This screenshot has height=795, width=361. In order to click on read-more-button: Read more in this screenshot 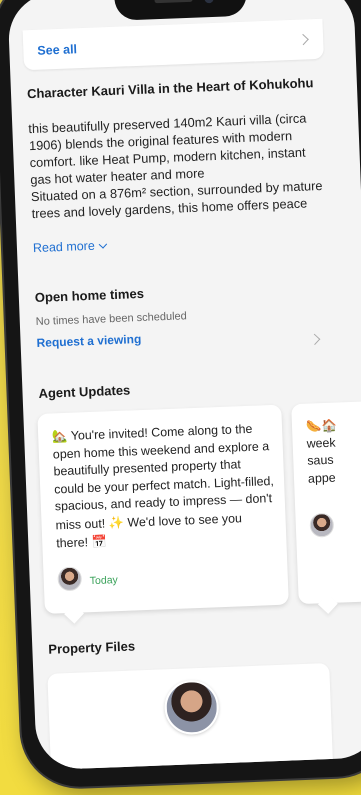, I will do `click(69, 247)`.